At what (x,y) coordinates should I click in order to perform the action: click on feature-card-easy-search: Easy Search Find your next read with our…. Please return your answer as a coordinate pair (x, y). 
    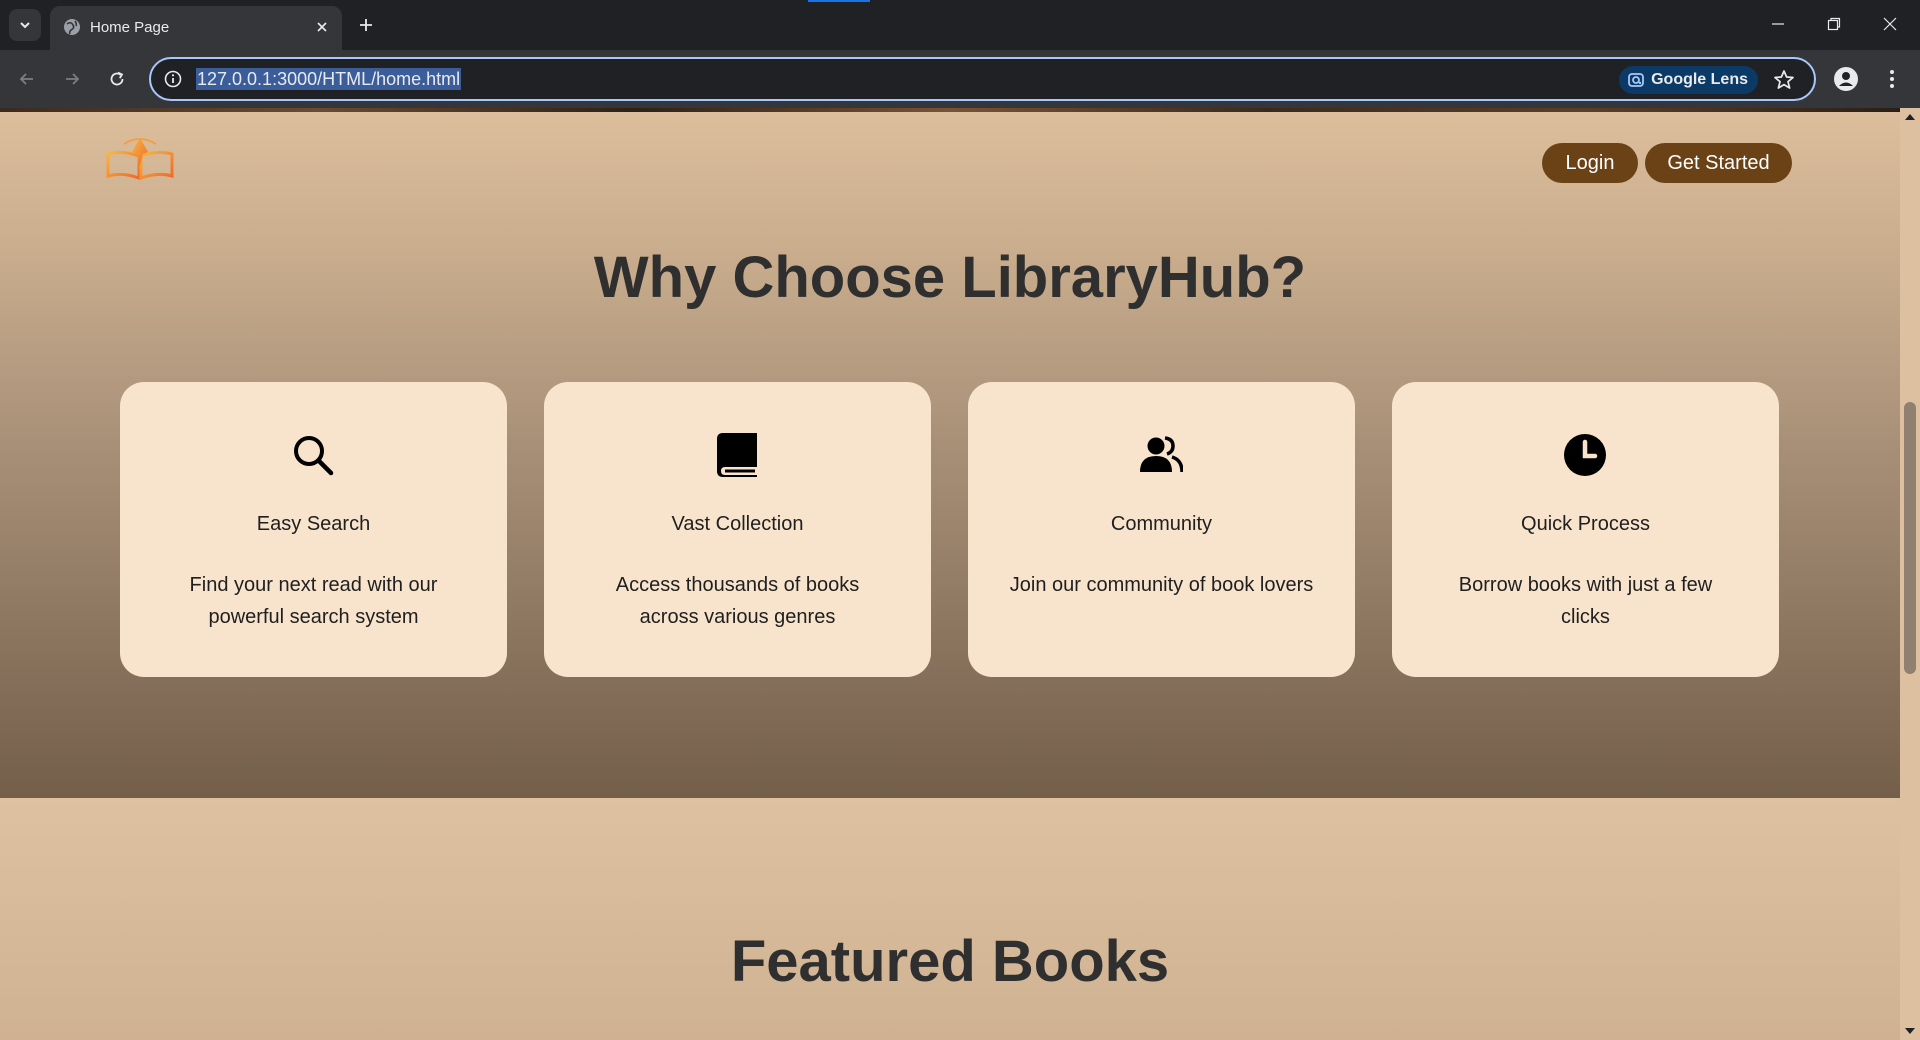
    Looking at the image, I should click on (313, 529).